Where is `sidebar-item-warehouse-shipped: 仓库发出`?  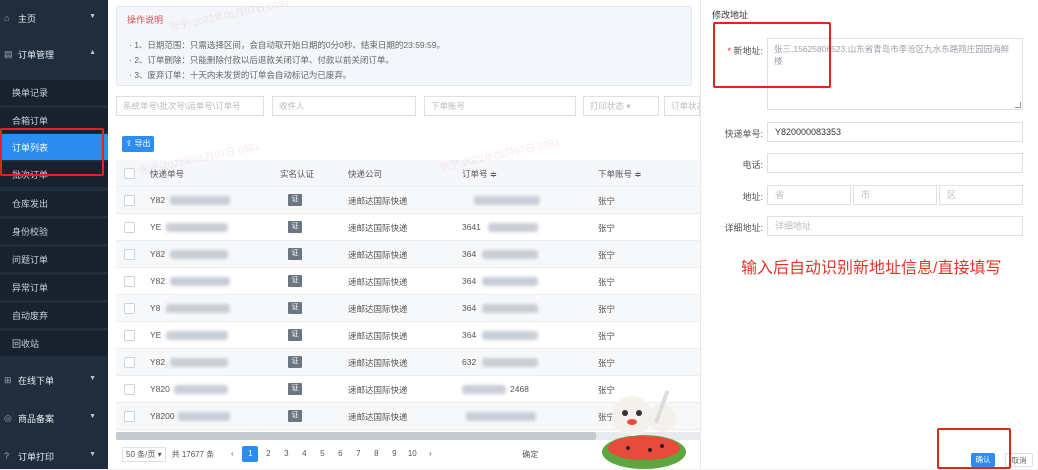 sidebar-item-warehouse-shipped: 仓库发出 is located at coordinates (54, 203).